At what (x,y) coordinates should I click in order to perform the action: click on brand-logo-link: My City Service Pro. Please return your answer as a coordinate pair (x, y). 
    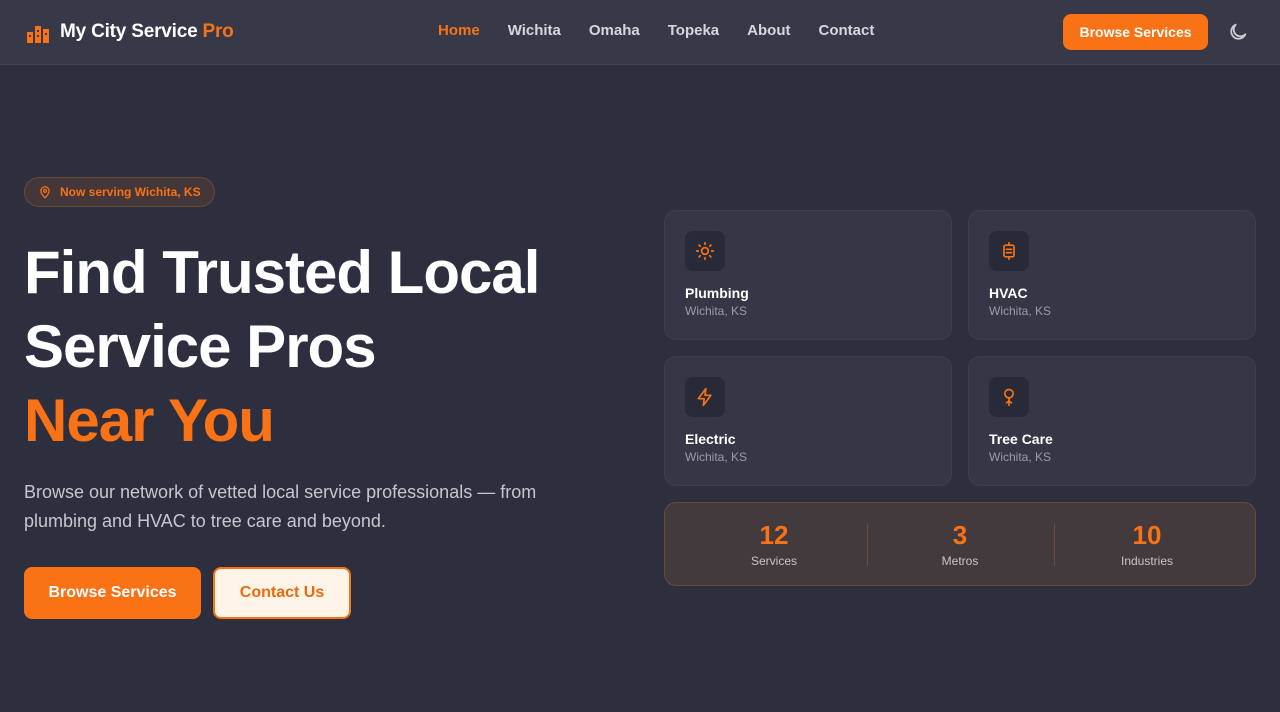
    Looking at the image, I should click on (130, 32).